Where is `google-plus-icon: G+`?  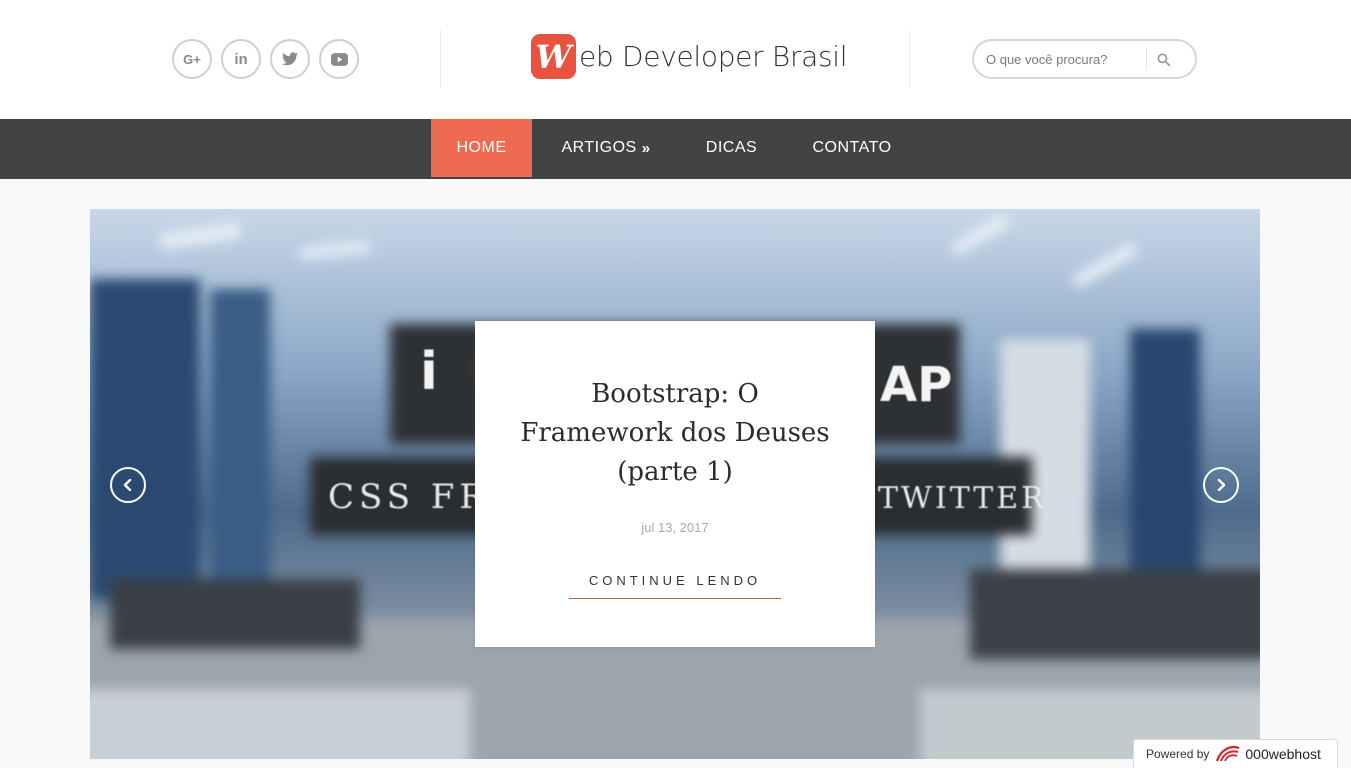 google-plus-icon: G+ is located at coordinates (192, 59).